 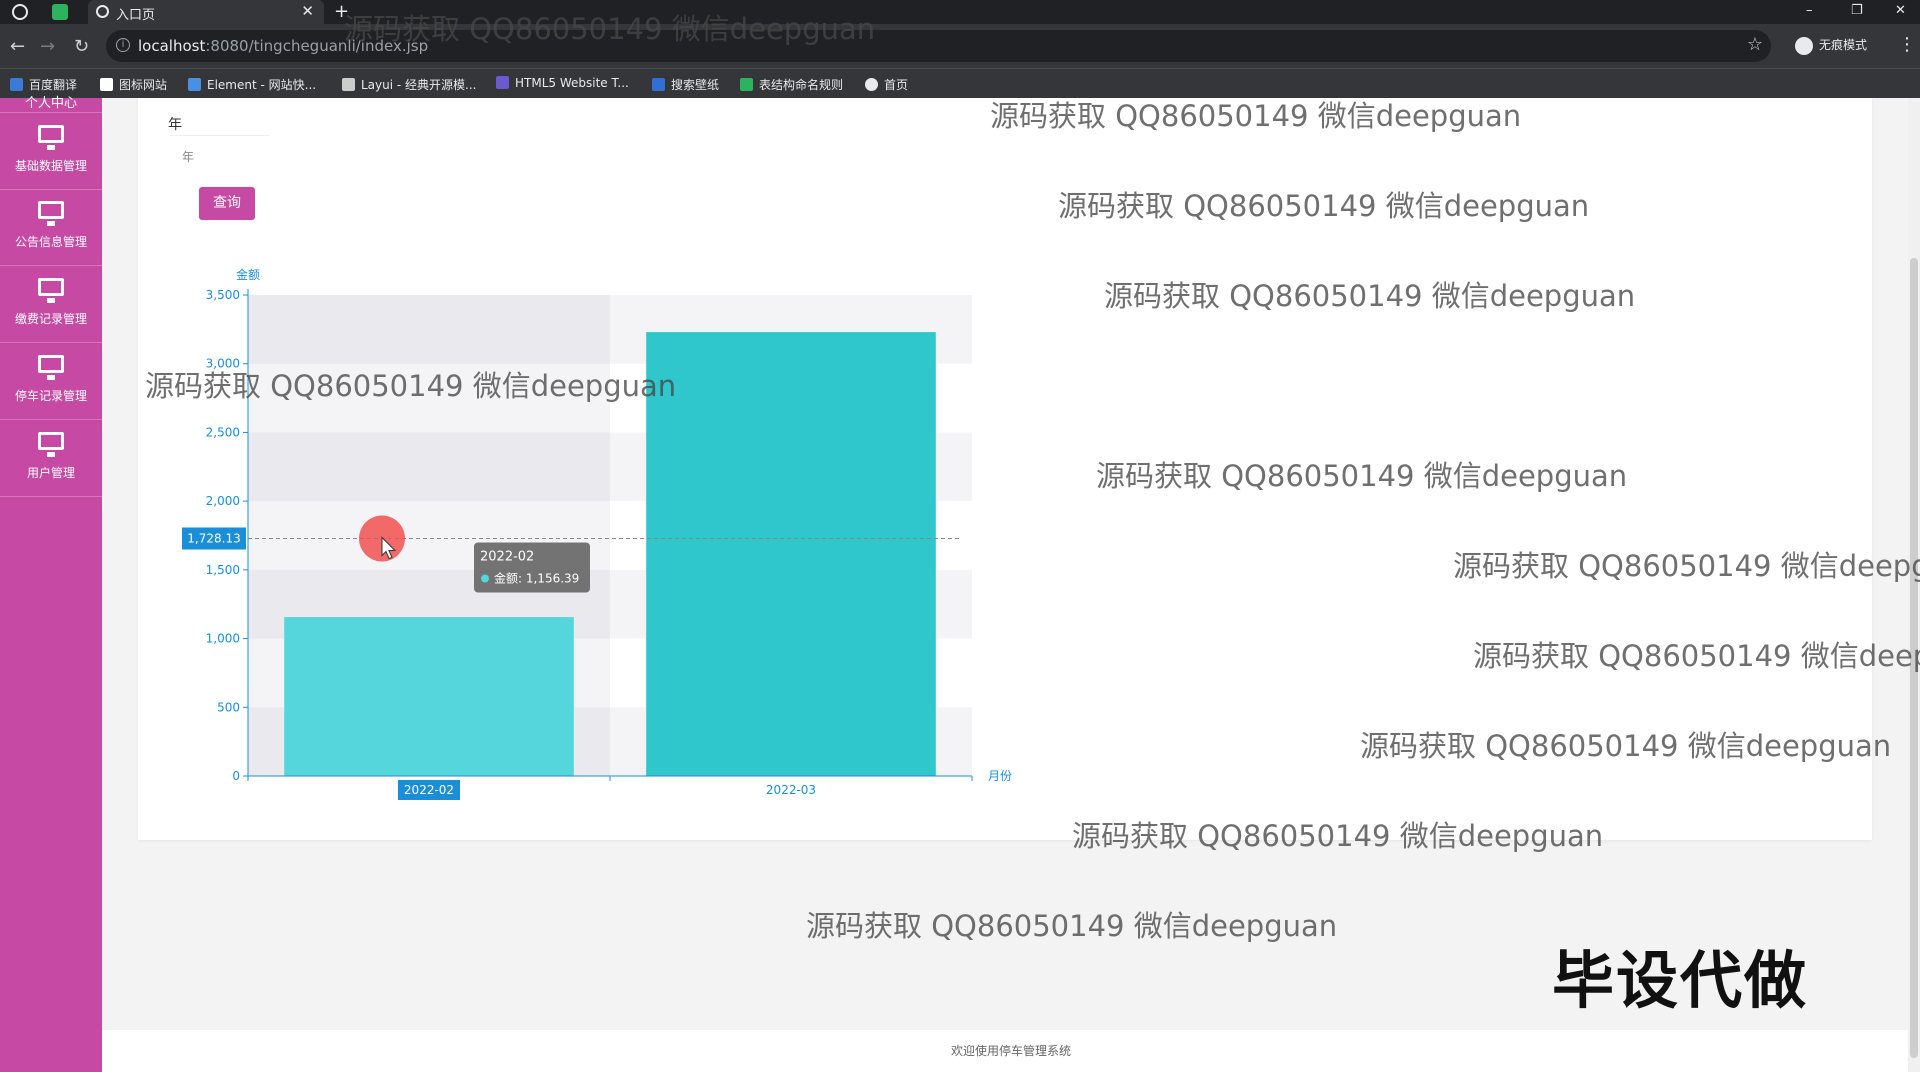 What do you see at coordinates (1857, 11) in the screenshot?
I see `restore-icon: ❐` at bounding box center [1857, 11].